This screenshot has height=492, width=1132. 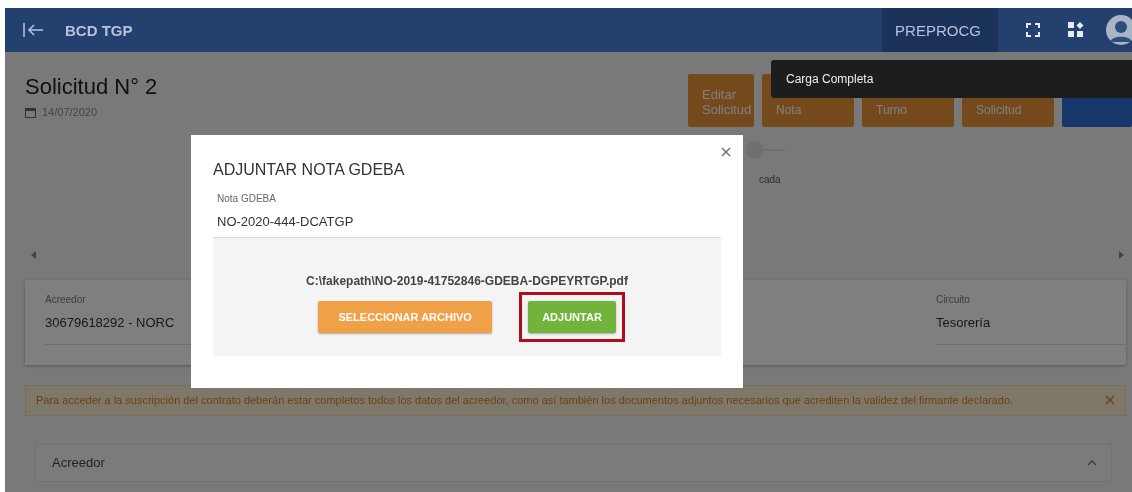 What do you see at coordinates (572, 317) in the screenshot?
I see `modal-button: ADJUNTAR` at bounding box center [572, 317].